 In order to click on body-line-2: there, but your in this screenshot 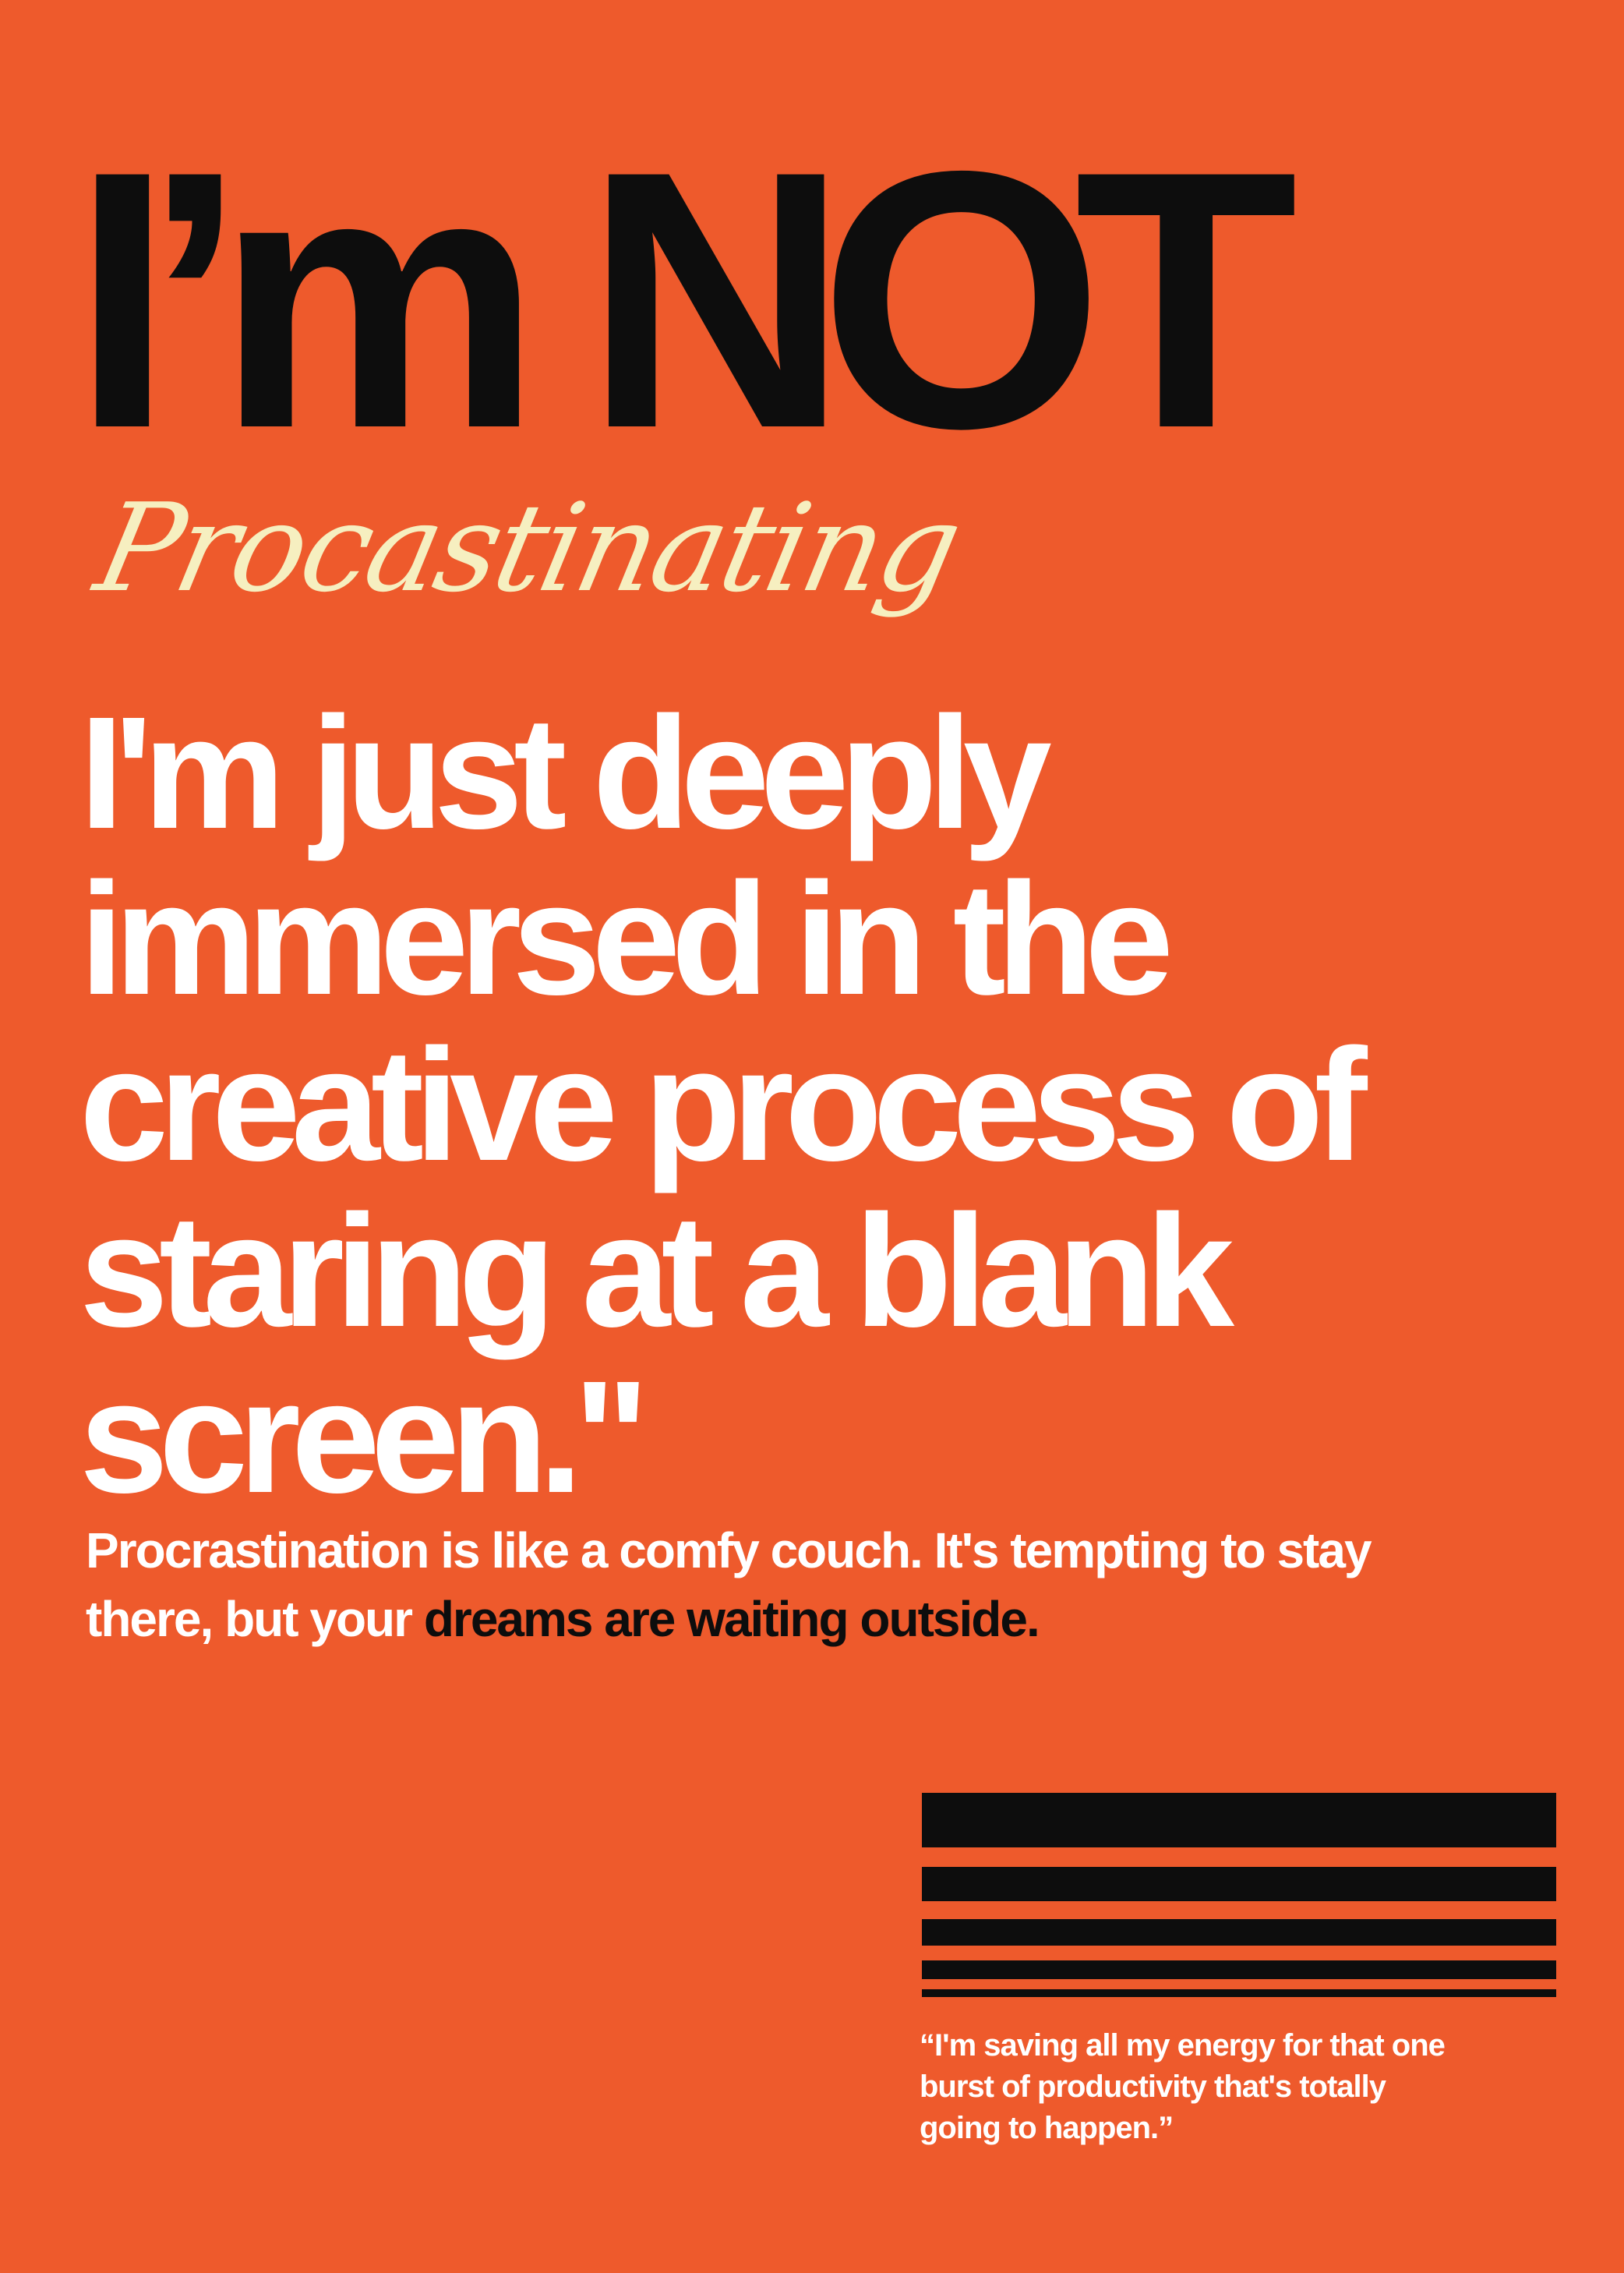, I will do `click(255, 1619)`.